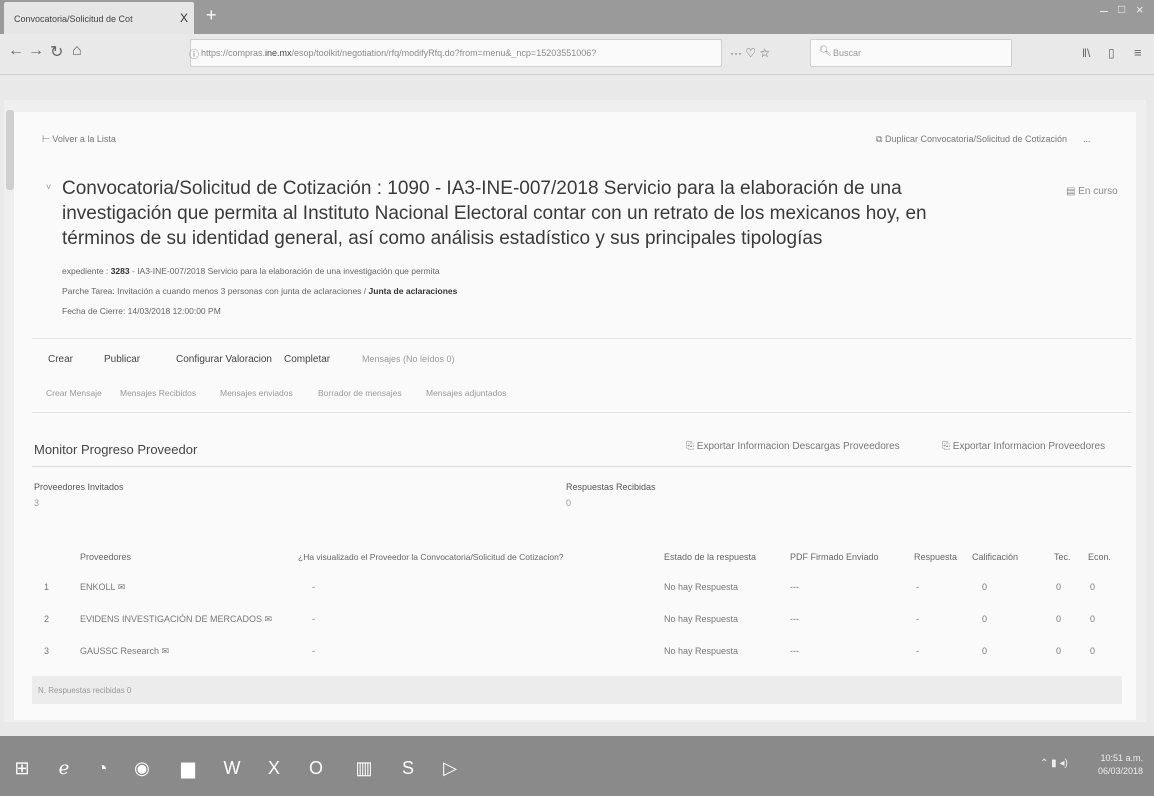 The image size is (1154, 796). What do you see at coordinates (194, 55) in the screenshot?
I see `lock-icon: ⓘ` at bounding box center [194, 55].